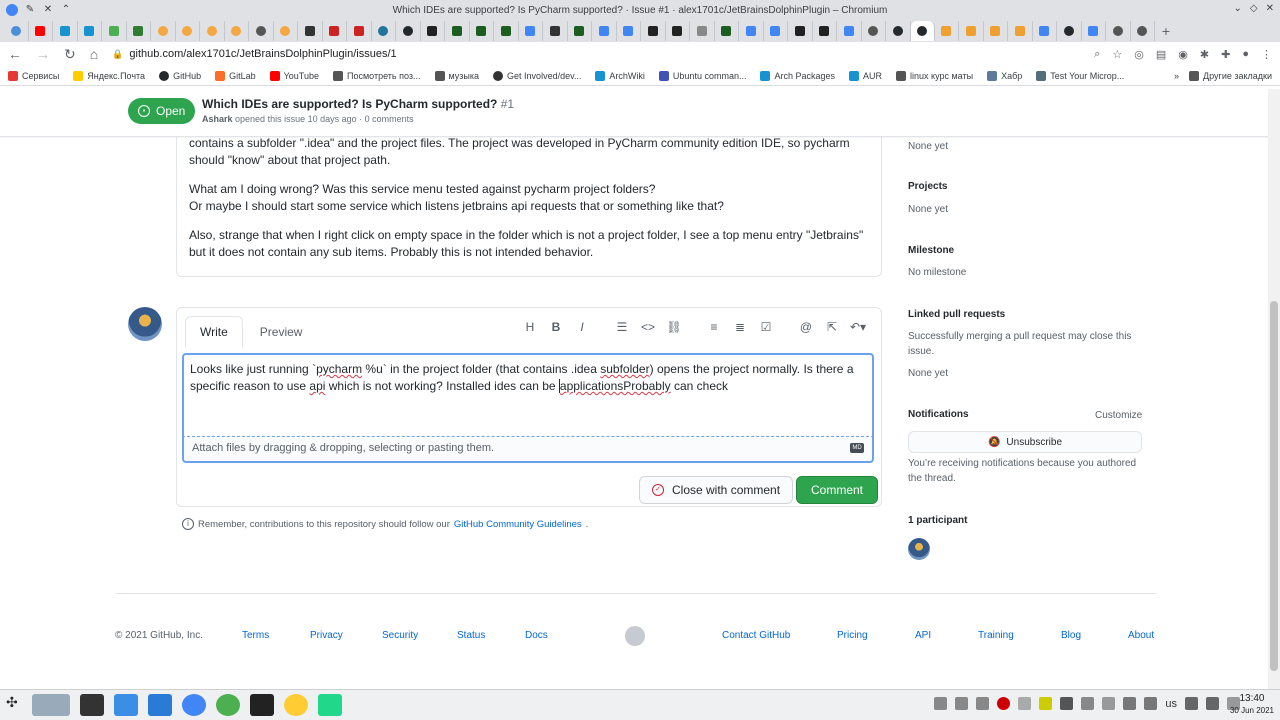 Image resolution: width=1280 pixels, height=720 pixels. Describe the element at coordinates (927, 186) in the screenshot. I see `projects-heading: Projects` at that location.